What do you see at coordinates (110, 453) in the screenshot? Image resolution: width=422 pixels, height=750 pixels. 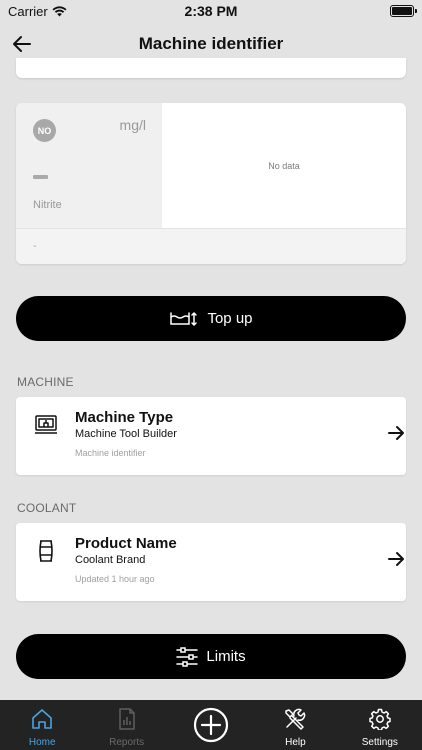 I see `machine-identifier: Machine identifier` at bounding box center [110, 453].